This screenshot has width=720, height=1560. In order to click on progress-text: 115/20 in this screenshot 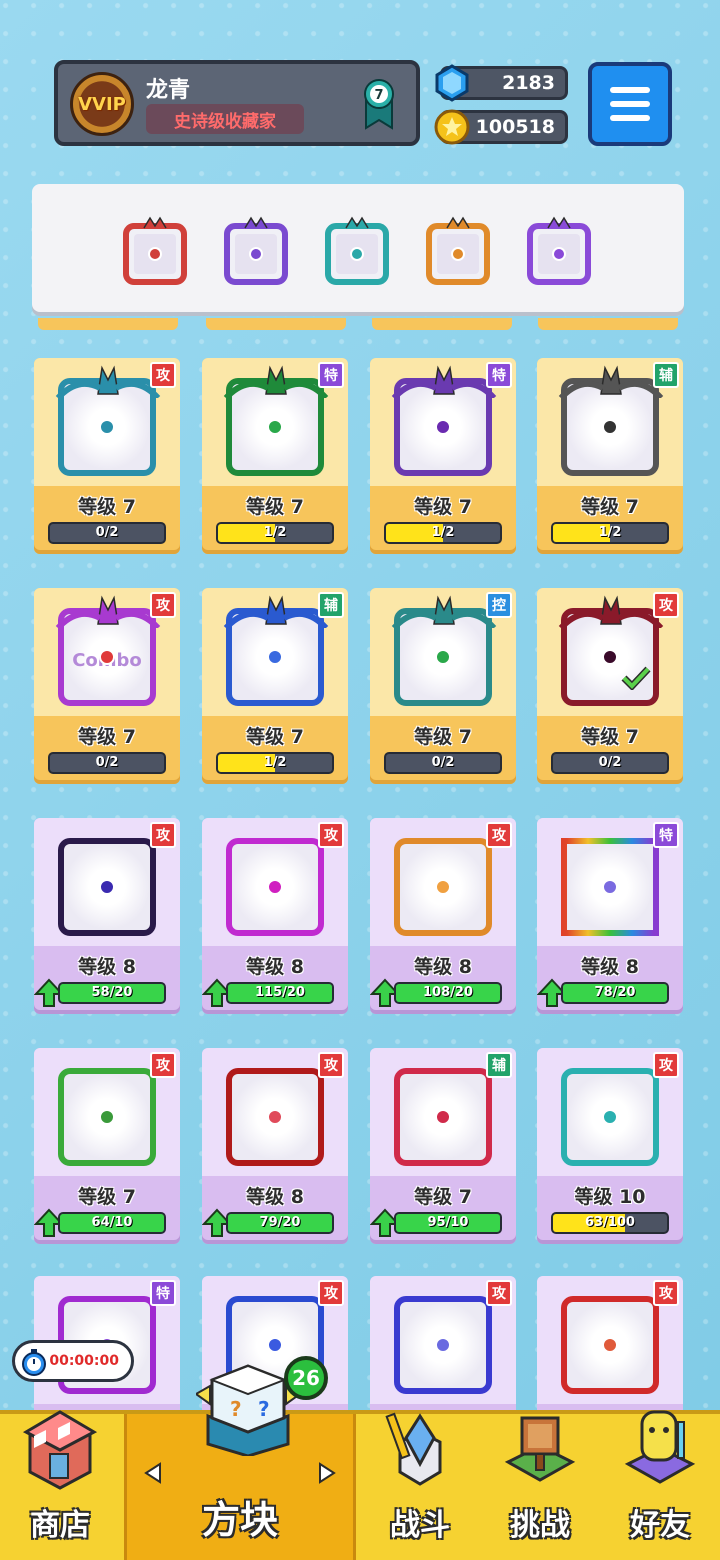, I will do `click(280, 992)`.